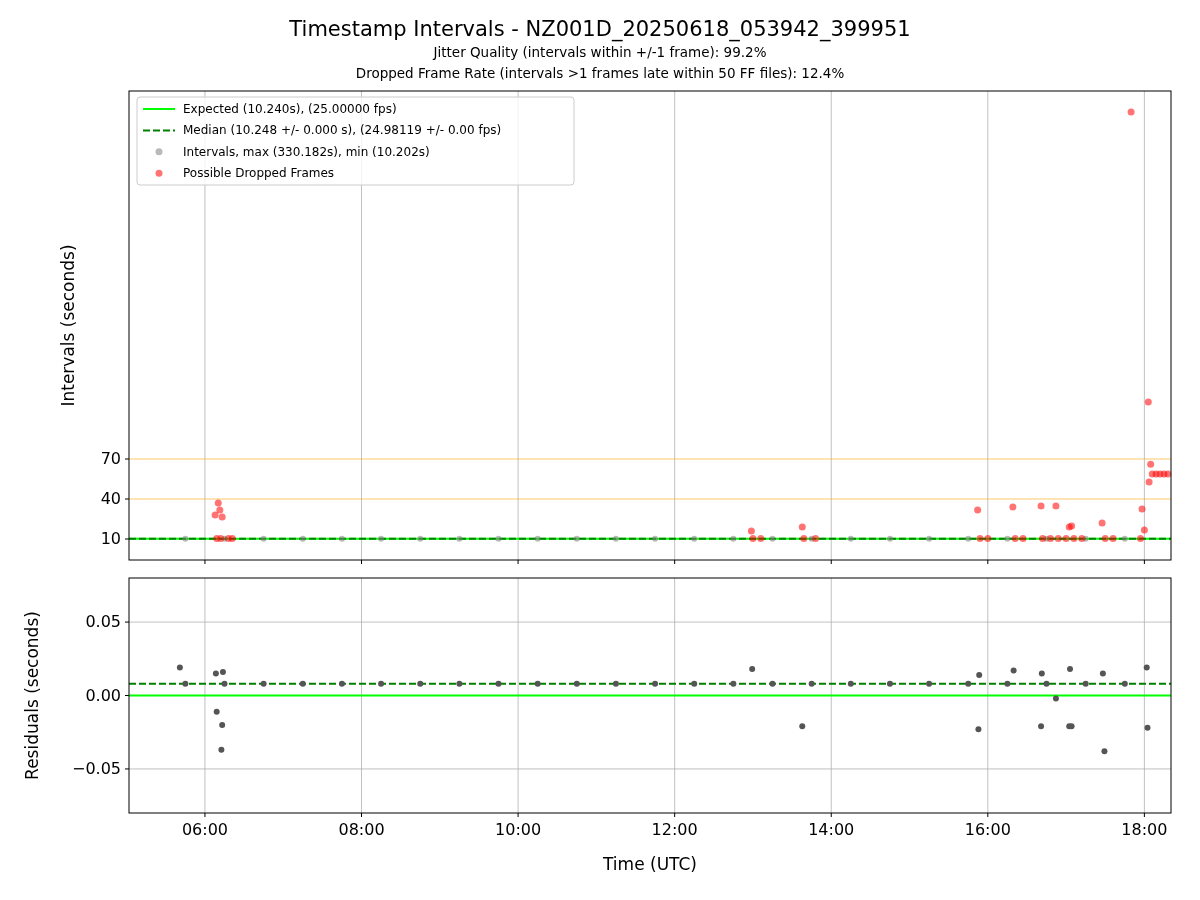  I want to click on tick-label: 08:00, so click(361, 829).